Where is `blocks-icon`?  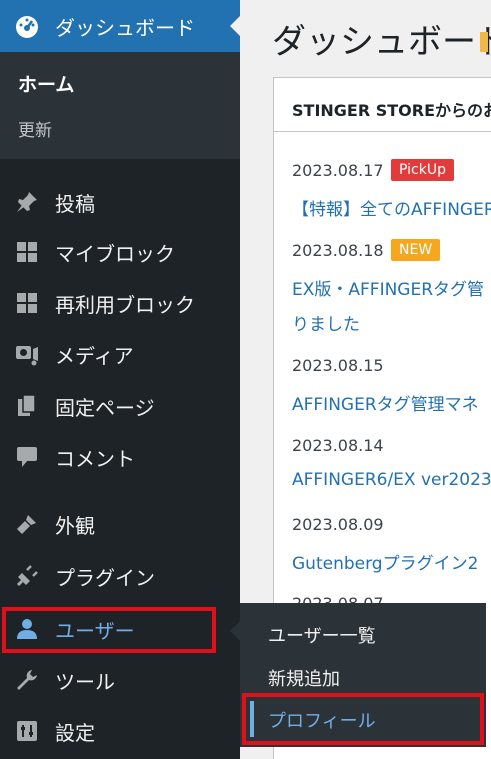
blocks-icon is located at coordinates (27, 252).